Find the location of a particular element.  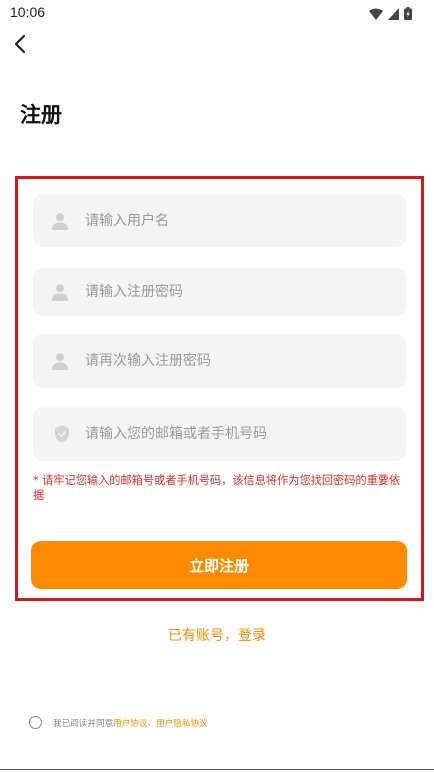

battery-icon is located at coordinates (408, 14).